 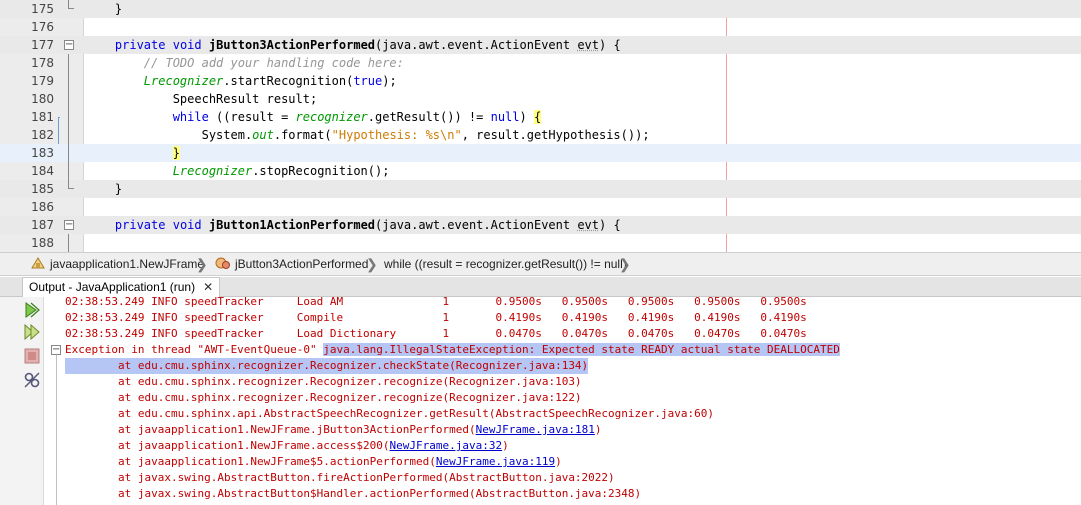 I want to click on code-text: Lrecognizer.stopRecognition();, so click(x=238, y=171).